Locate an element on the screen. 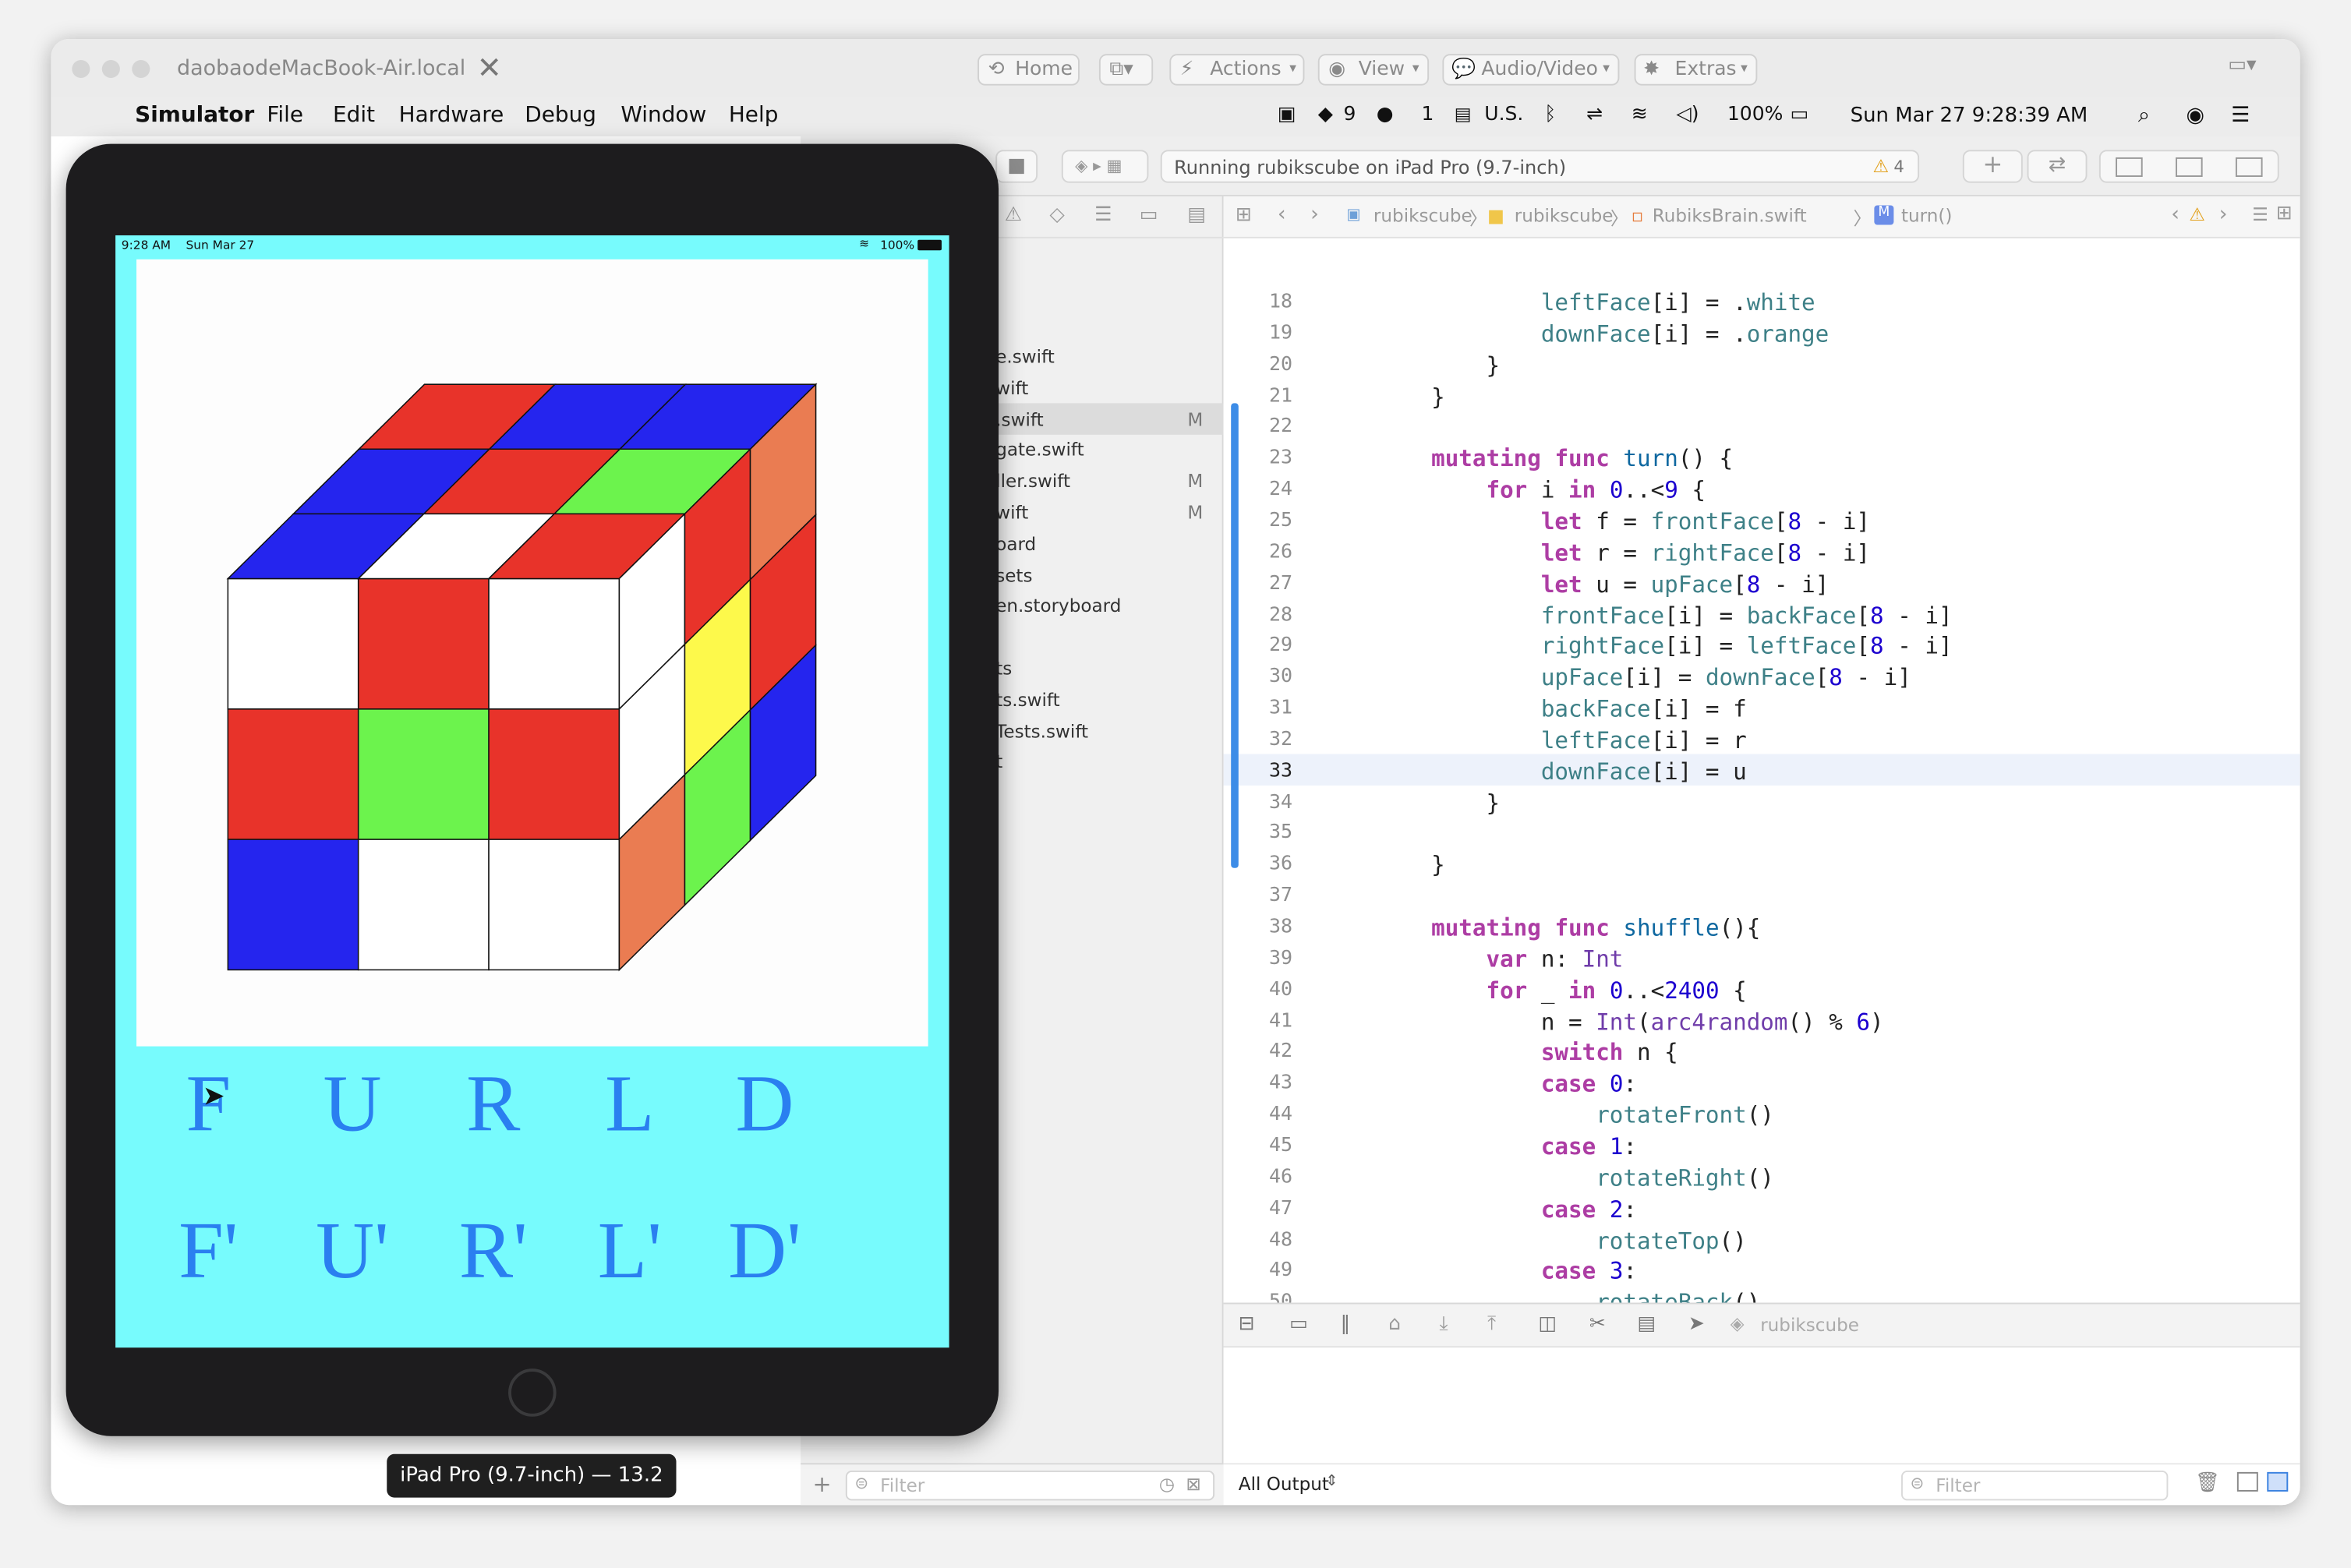 The height and width of the screenshot is (1568, 2351). volume-icon: ◁) is located at coordinates (1687, 115).